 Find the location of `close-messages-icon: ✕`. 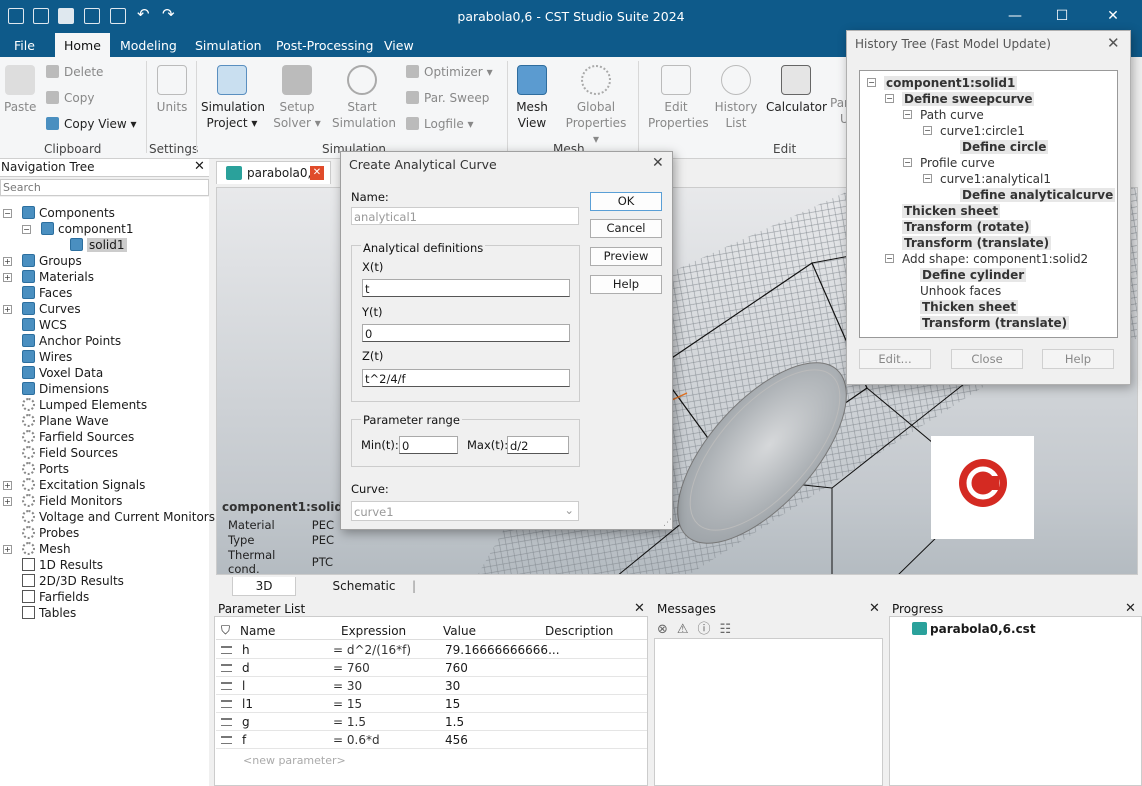

close-messages-icon: ✕ is located at coordinates (874, 608).